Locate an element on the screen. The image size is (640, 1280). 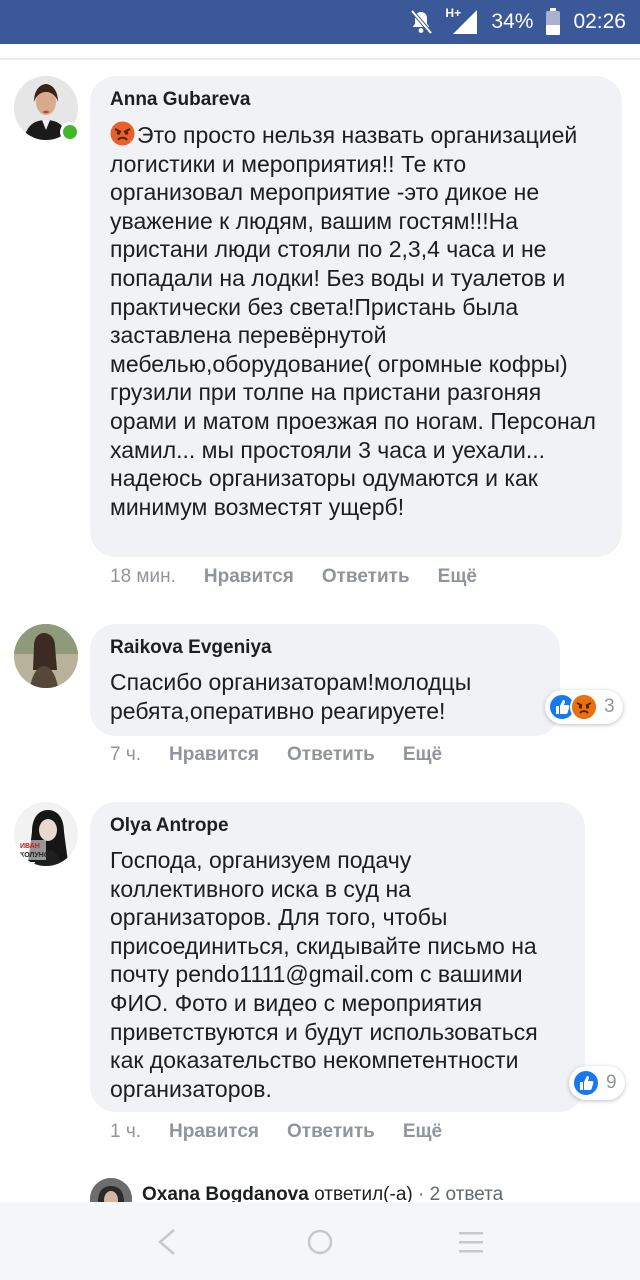
comment-time: 7 ч. is located at coordinates (125, 755).